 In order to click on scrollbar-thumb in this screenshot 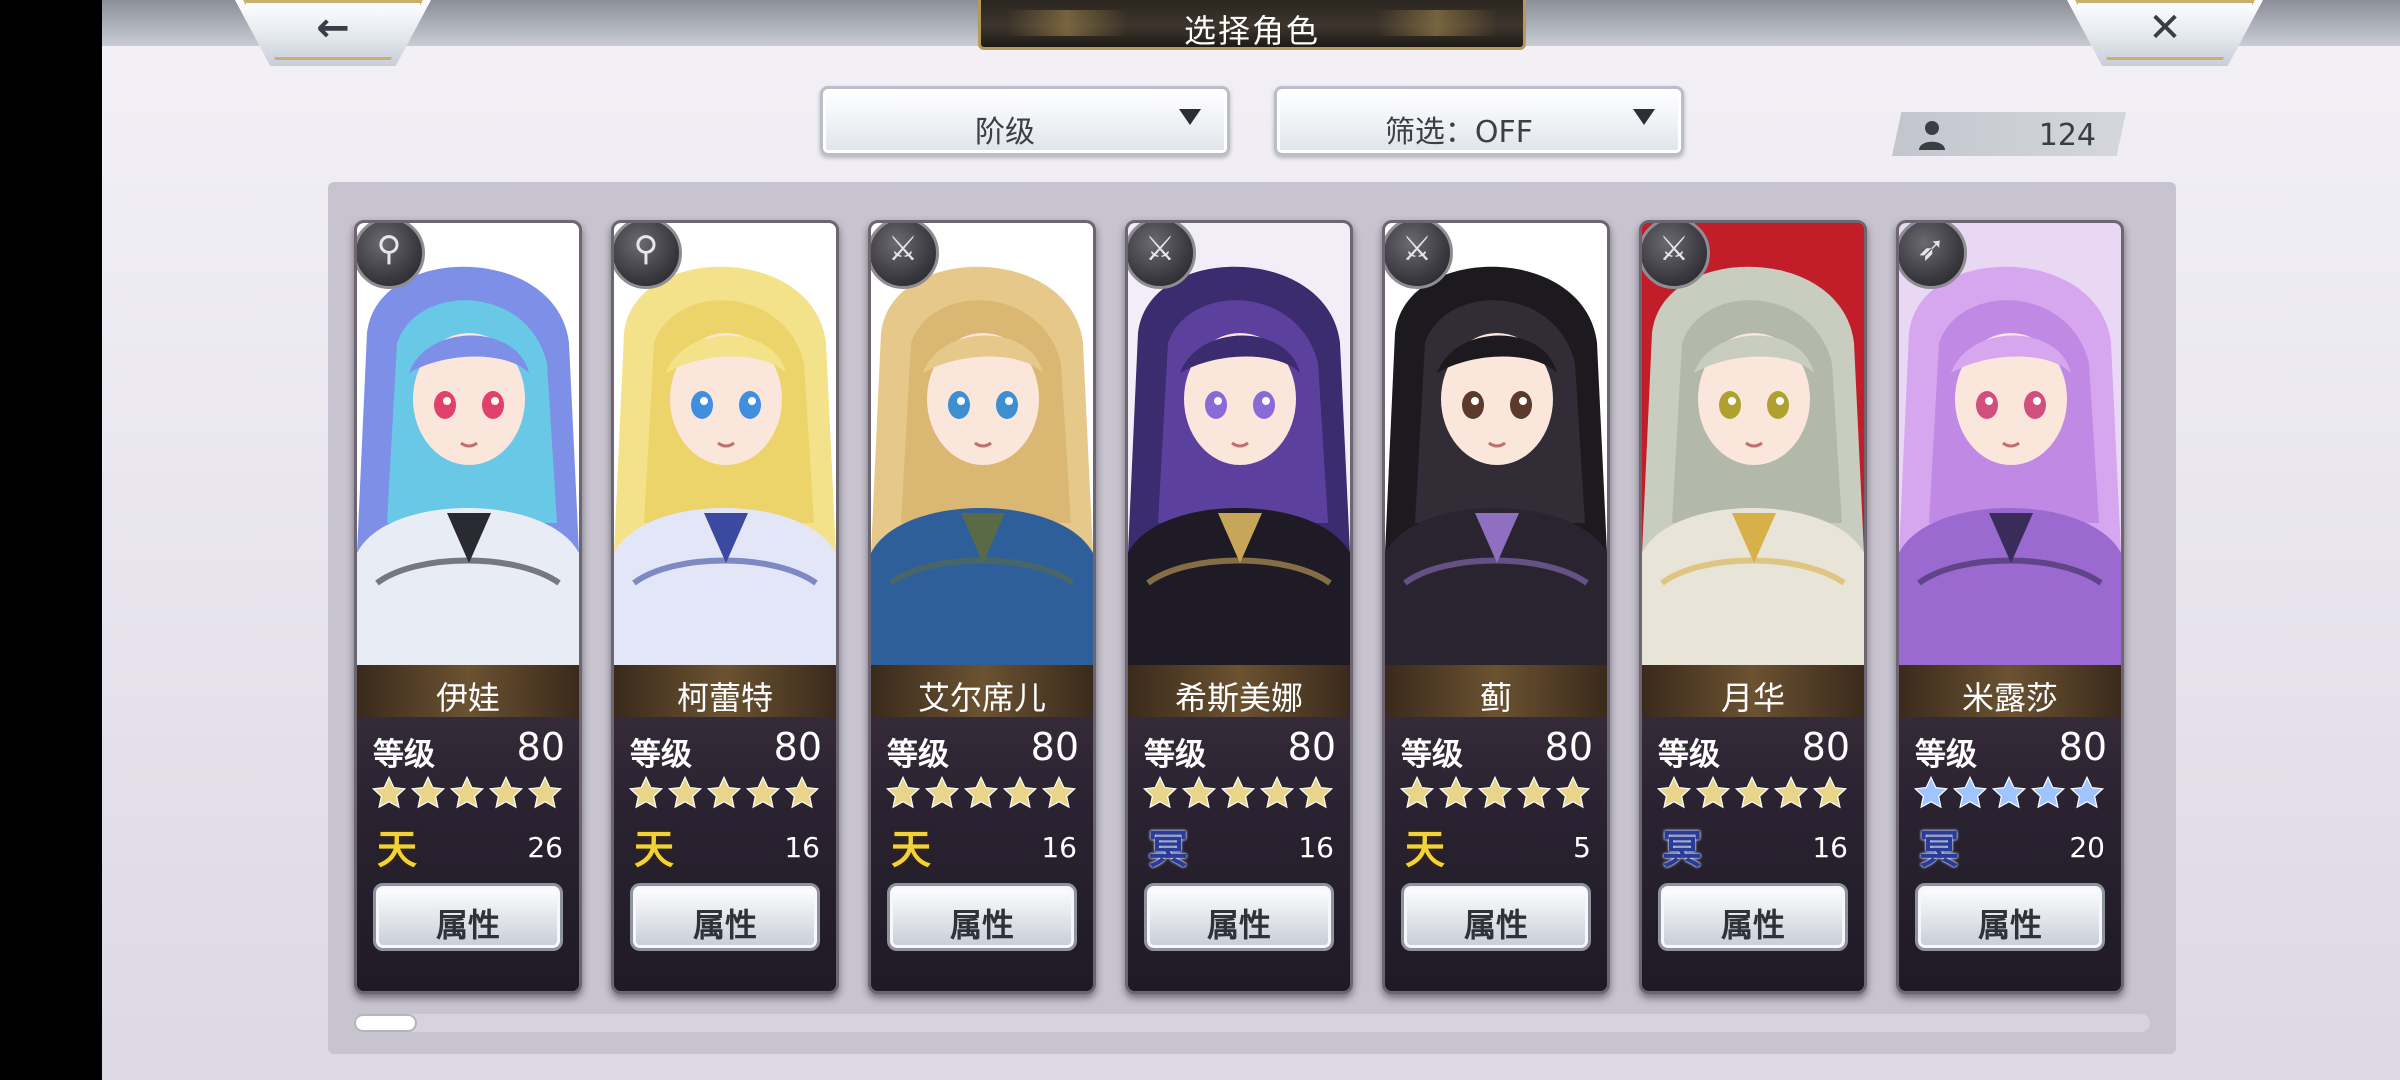, I will do `click(385, 1023)`.